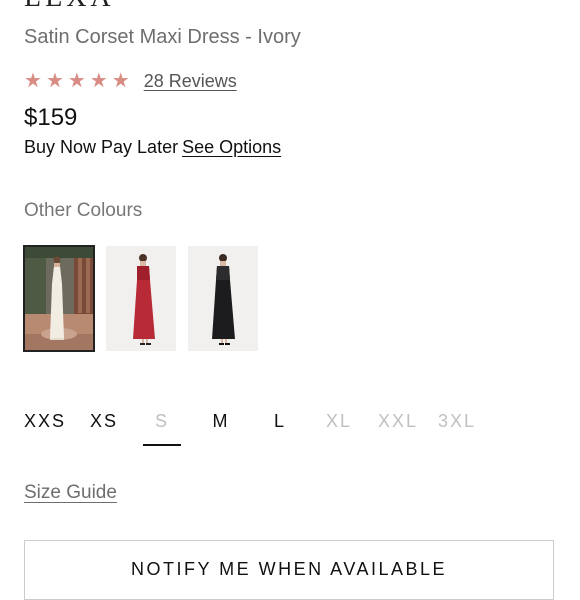 Image resolution: width=580 pixels, height=600 pixels. I want to click on size-option-s: S, so click(162, 427).